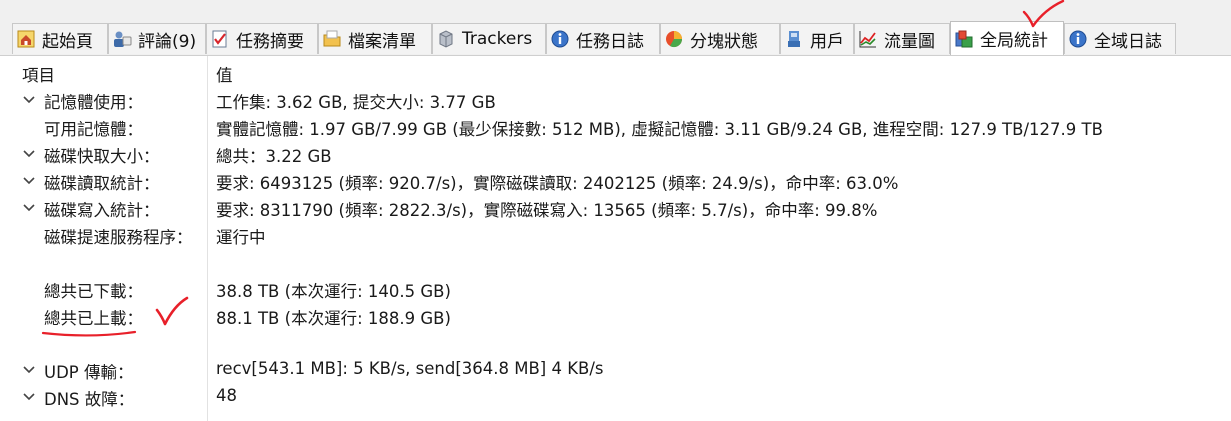  What do you see at coordinates (220, 39) in the screenshot?
I see `checklist-icon` at bounding box center [220, 39].